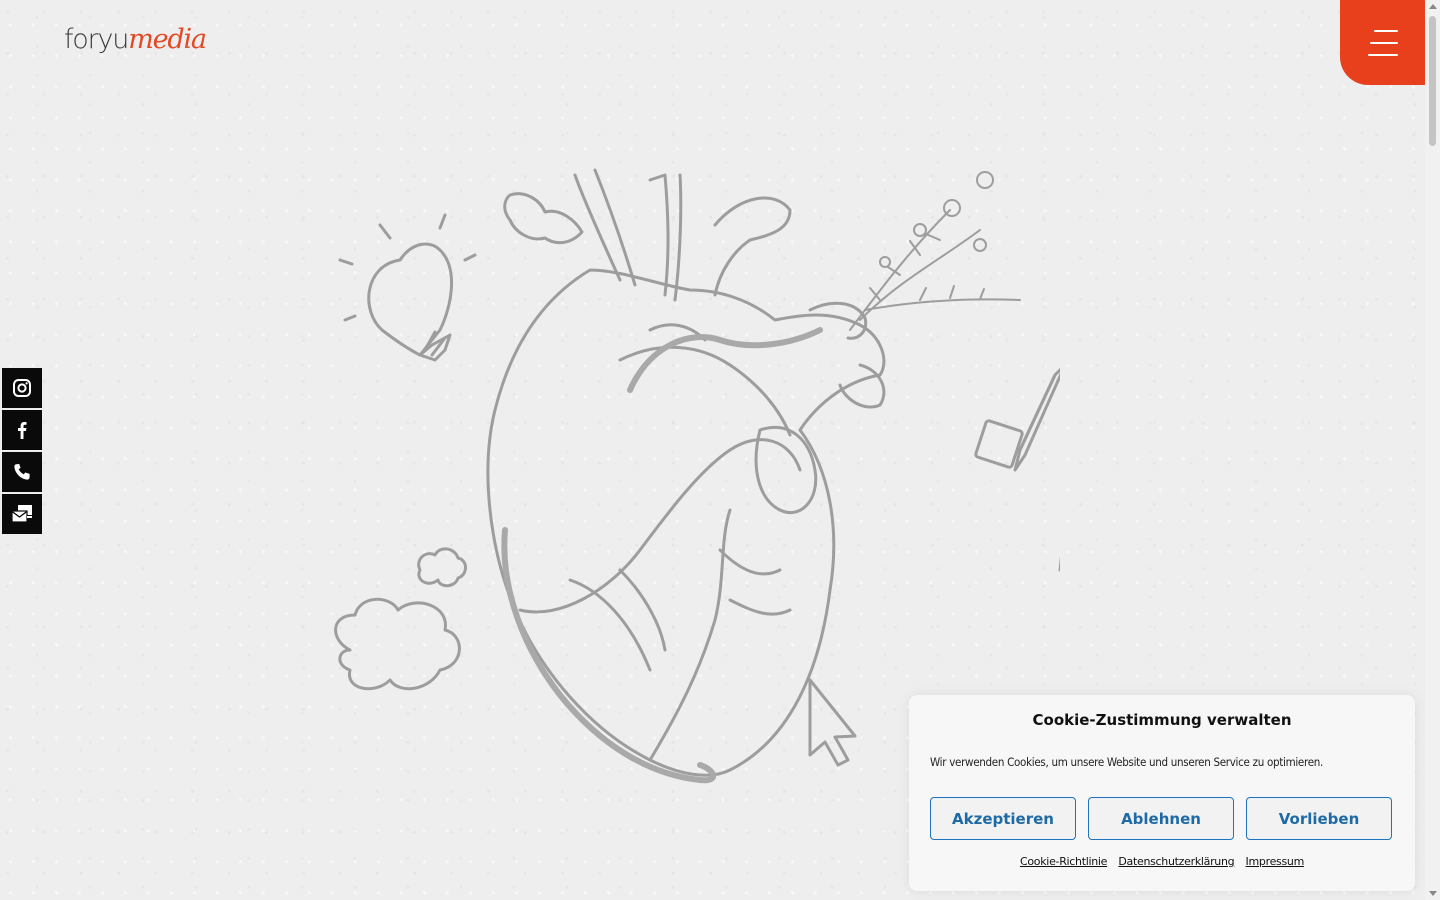 Image resolution: width=1440 pixels, height=900 pixels. I want to click on imprint-link: Impressum, so click(1275, 861).